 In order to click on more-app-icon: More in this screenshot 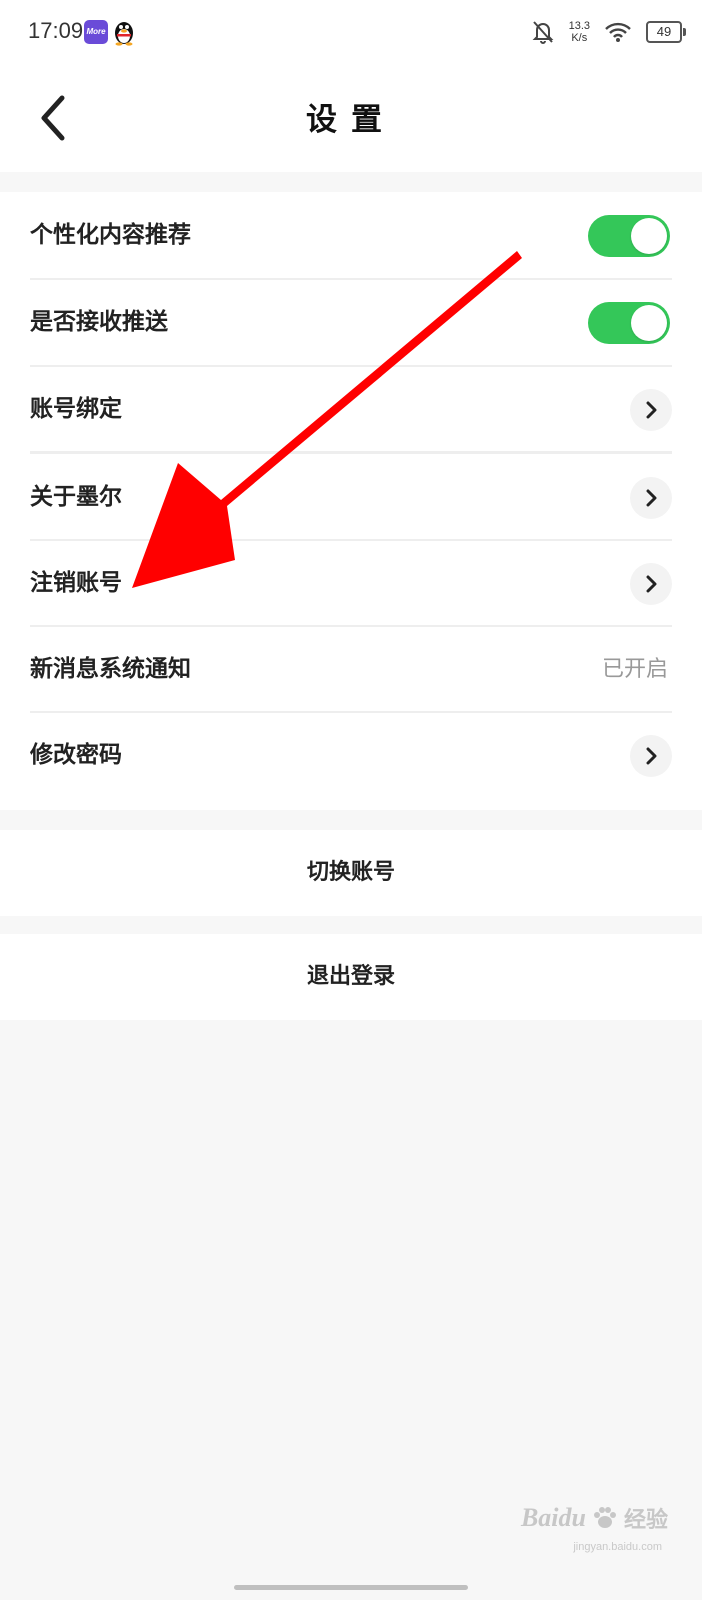, I will do `click(96, 32)`.